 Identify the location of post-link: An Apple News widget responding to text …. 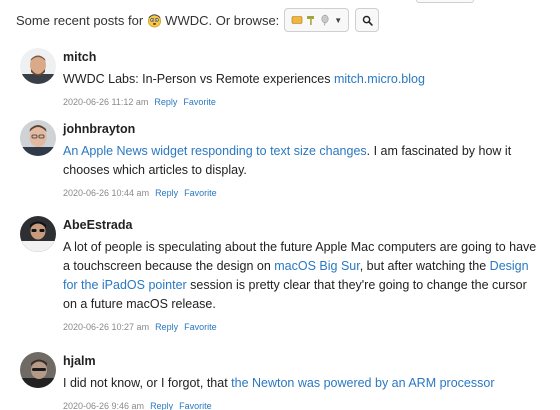
(215, 151).